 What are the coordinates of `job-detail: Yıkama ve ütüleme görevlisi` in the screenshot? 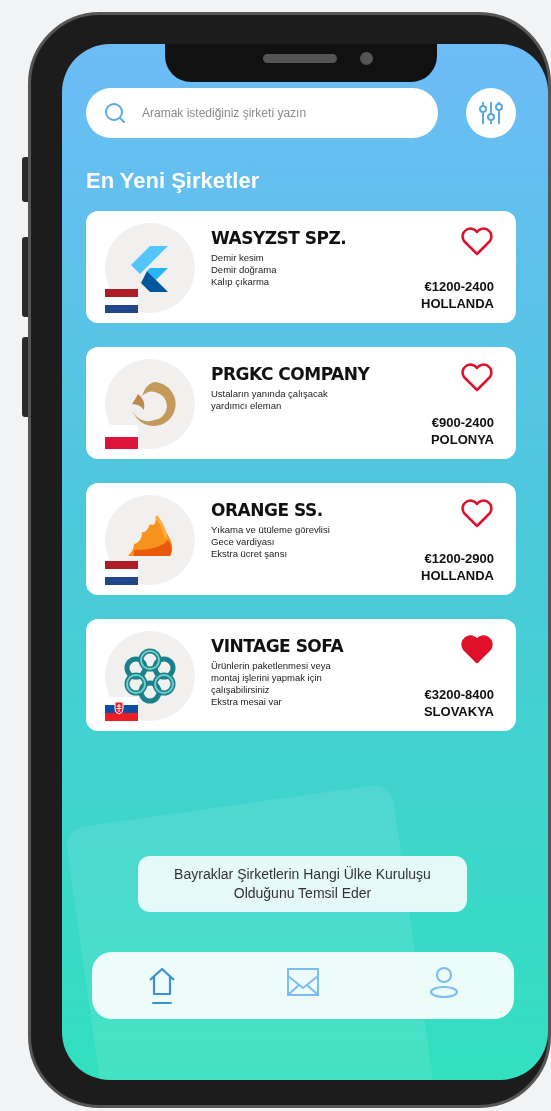 It's located at (271, 530).